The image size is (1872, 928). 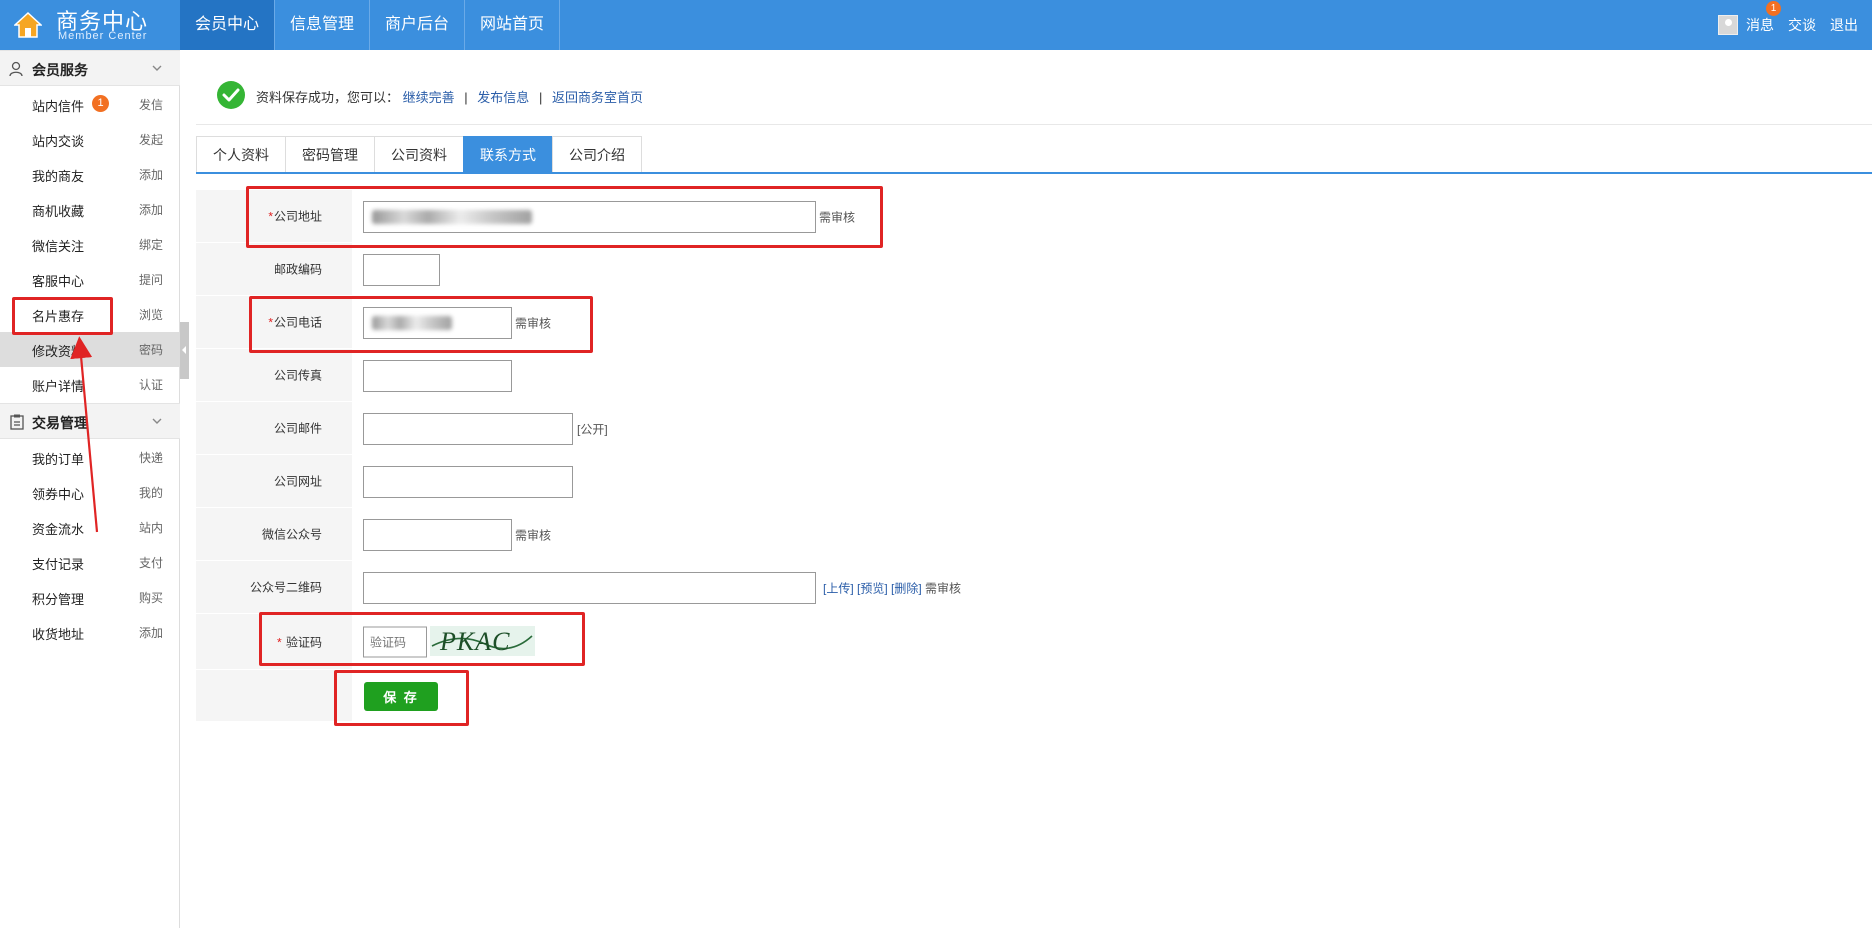 What do you see at coordinates (58, 564) in the screenshot?
I see `sidebar-item-label: 支付记录` at bounding box center [58, 564].